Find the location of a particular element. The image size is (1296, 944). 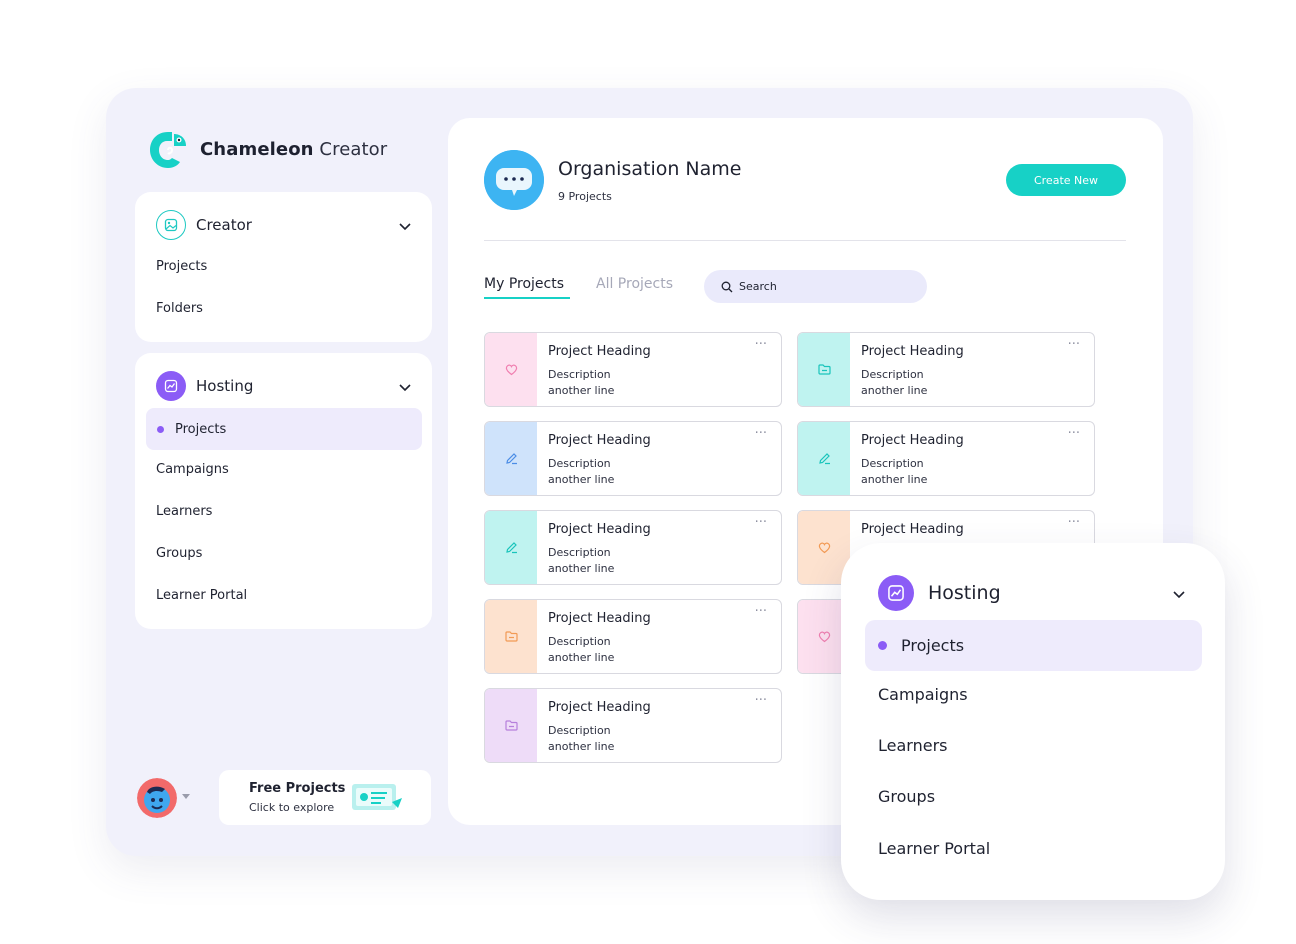

zoom-item-groups: Groups is located at coordinates (906, 796).